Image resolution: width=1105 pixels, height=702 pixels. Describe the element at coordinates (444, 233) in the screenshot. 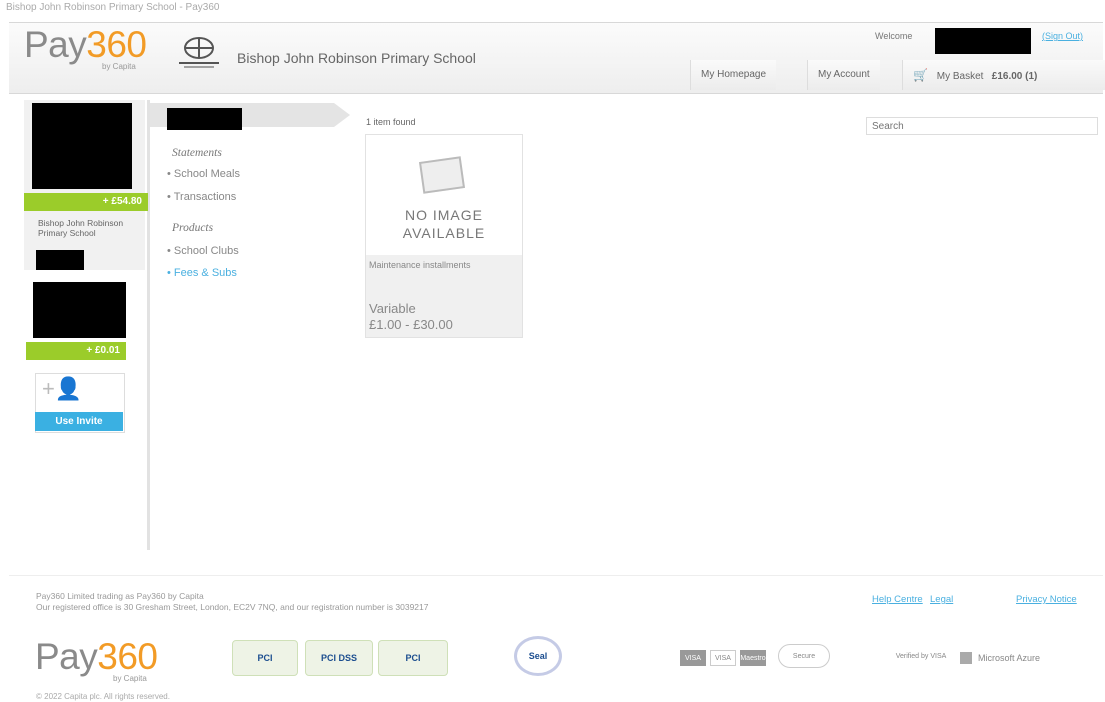

I see `no-image-text-2: AVAILABLE` at that location.